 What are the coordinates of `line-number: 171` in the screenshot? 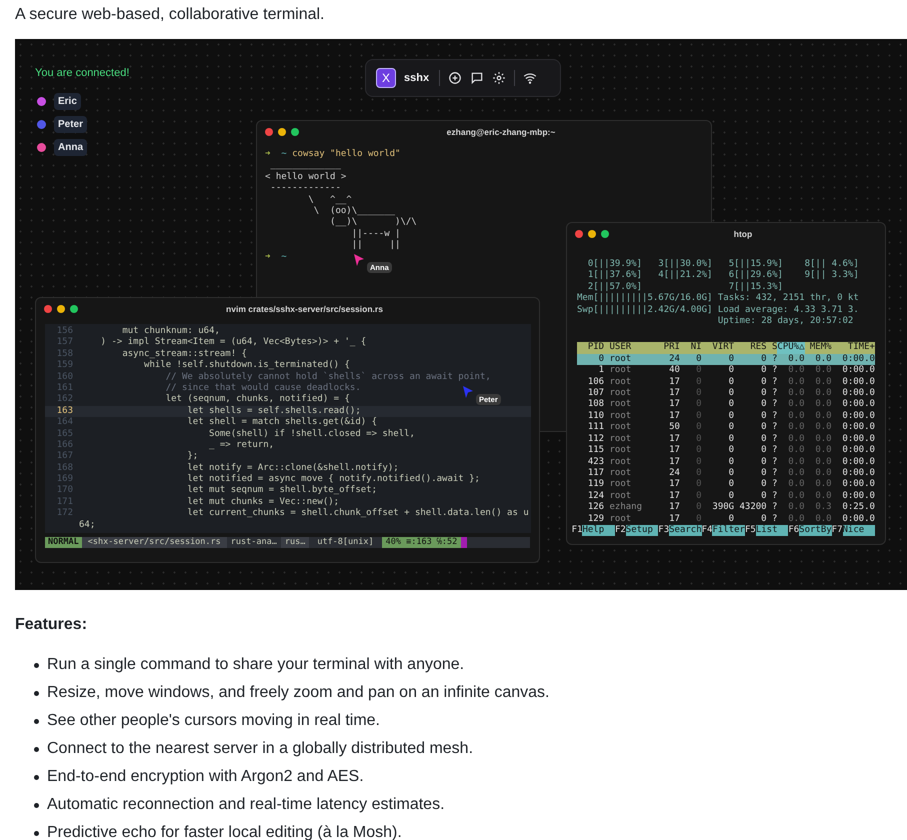 It's located at (64, 502).